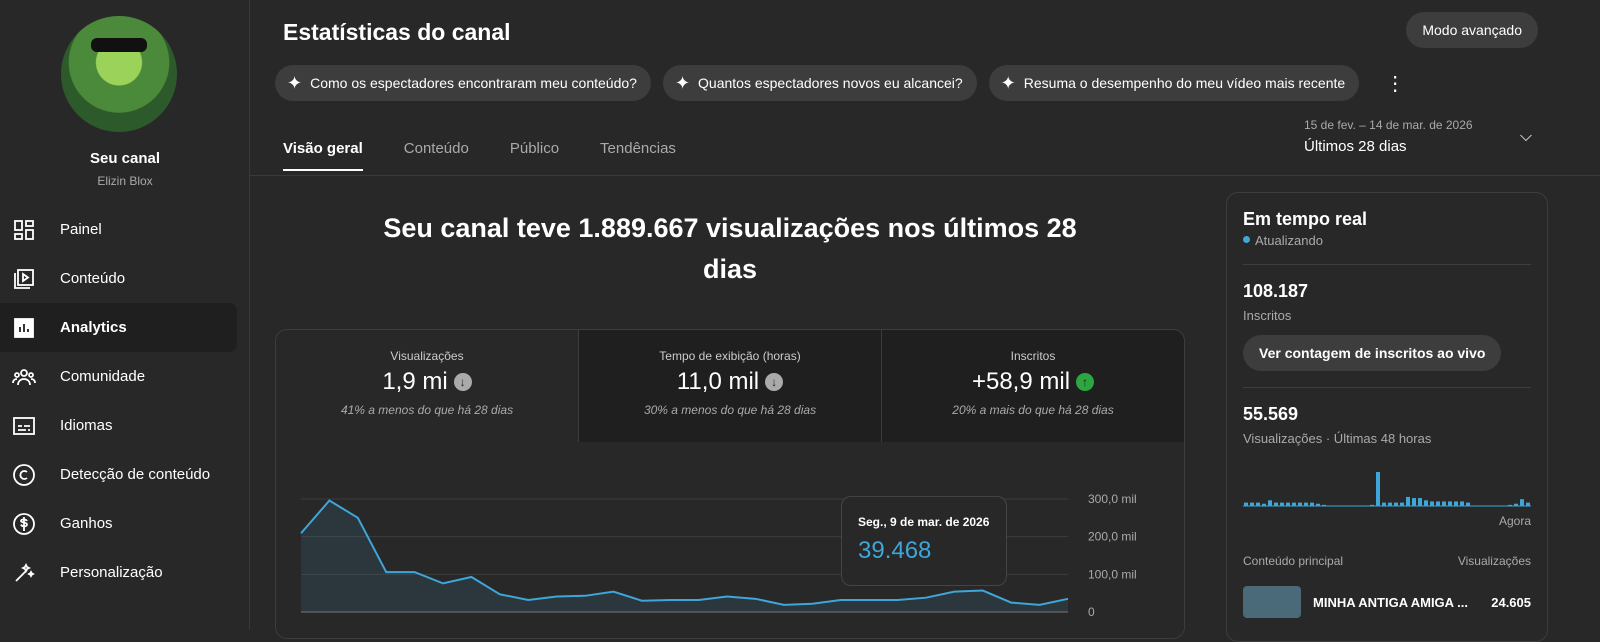 The image size is (1600, 642). Describe the element at coordinates (1526, 137) in the screenshot. I see `chevron-down-icon: ⌵` at that location.